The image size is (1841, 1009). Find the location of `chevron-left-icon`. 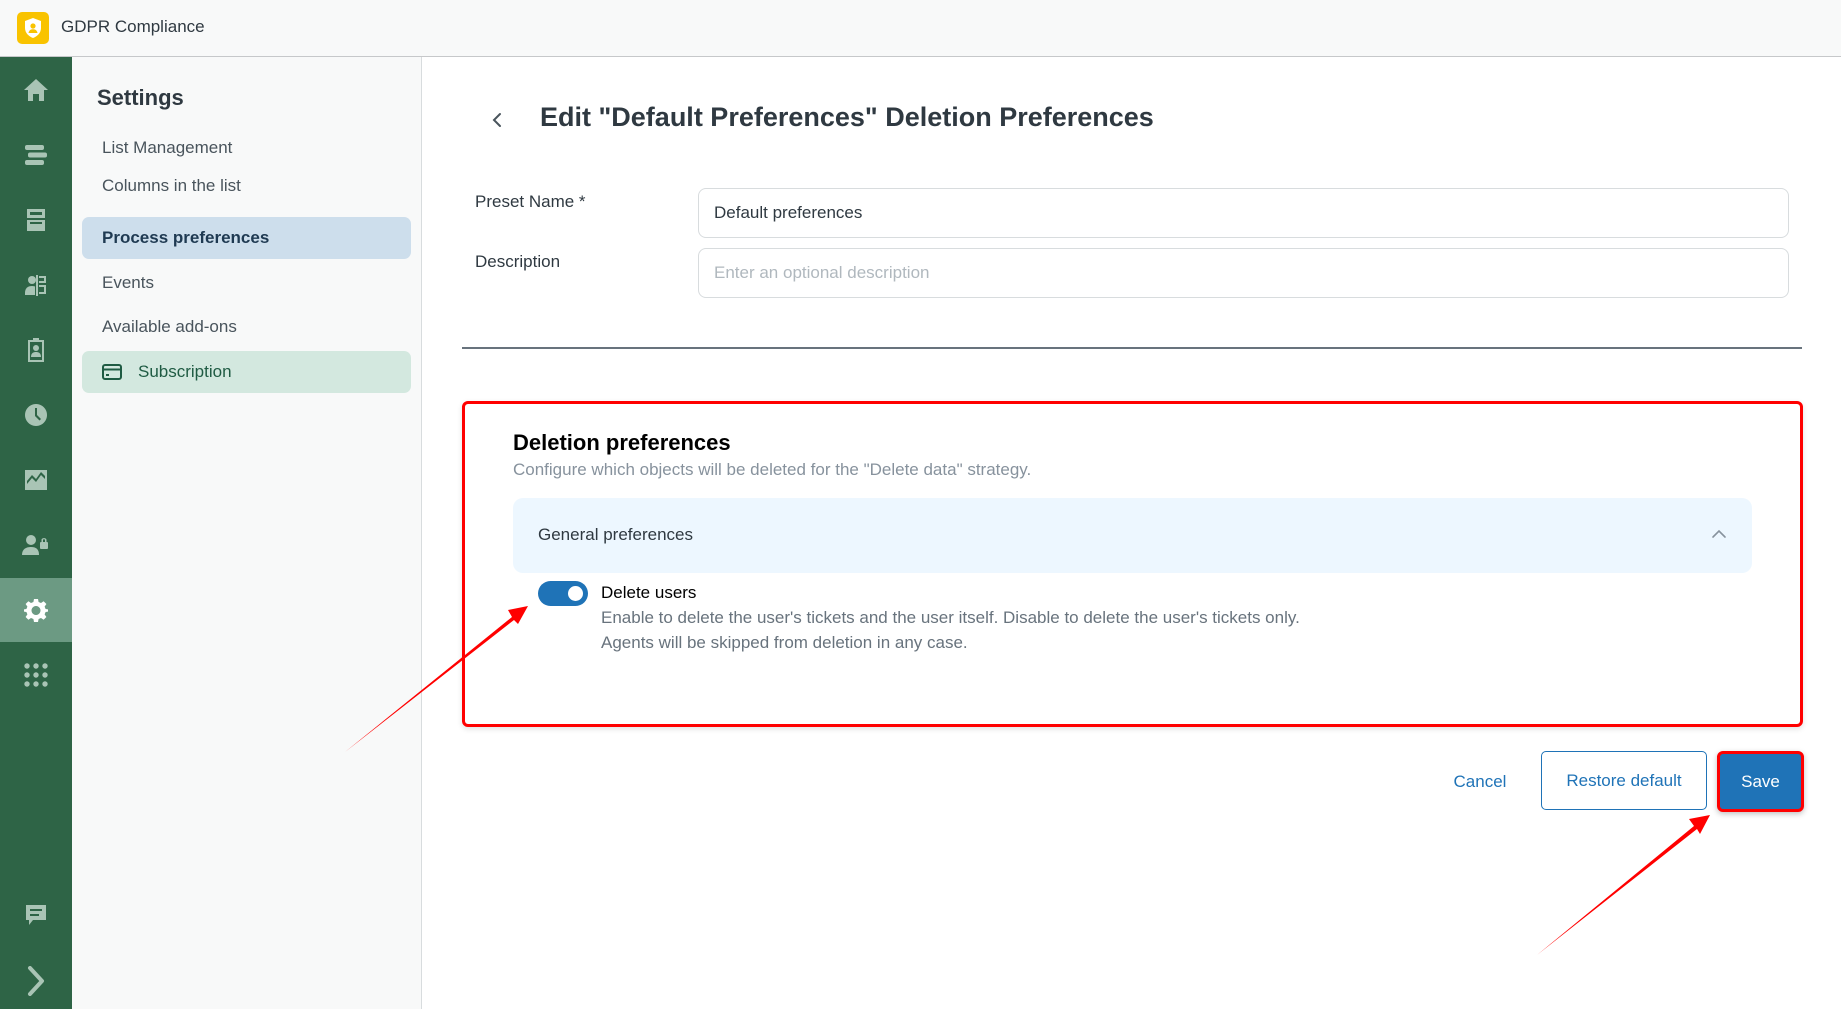

chevron-left-icon is located at coordinates (496, 120).